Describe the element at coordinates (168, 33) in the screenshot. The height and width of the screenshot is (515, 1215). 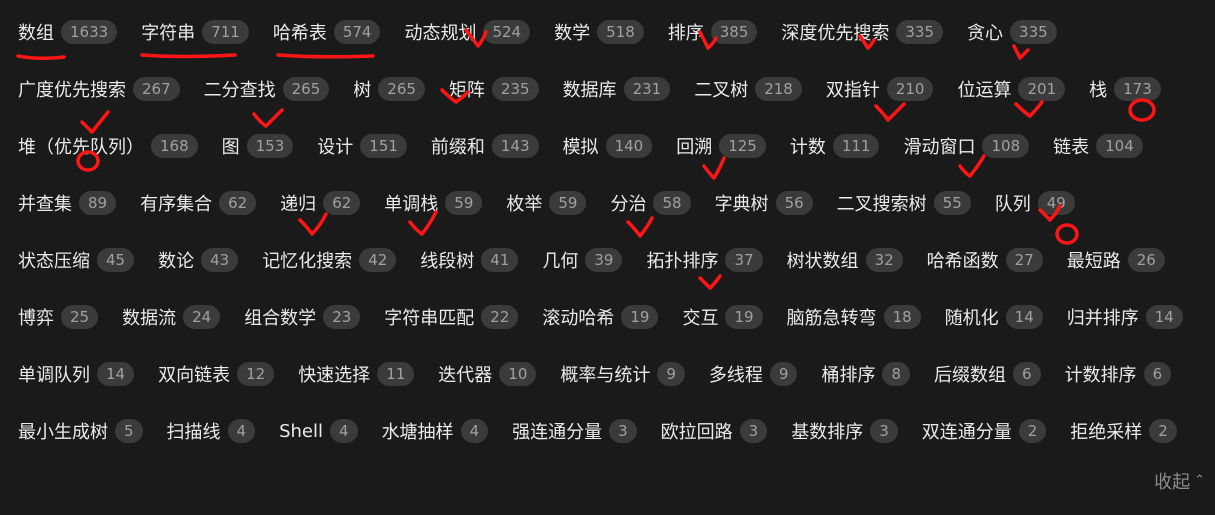
I see `tag-label: 字符串` at that location.